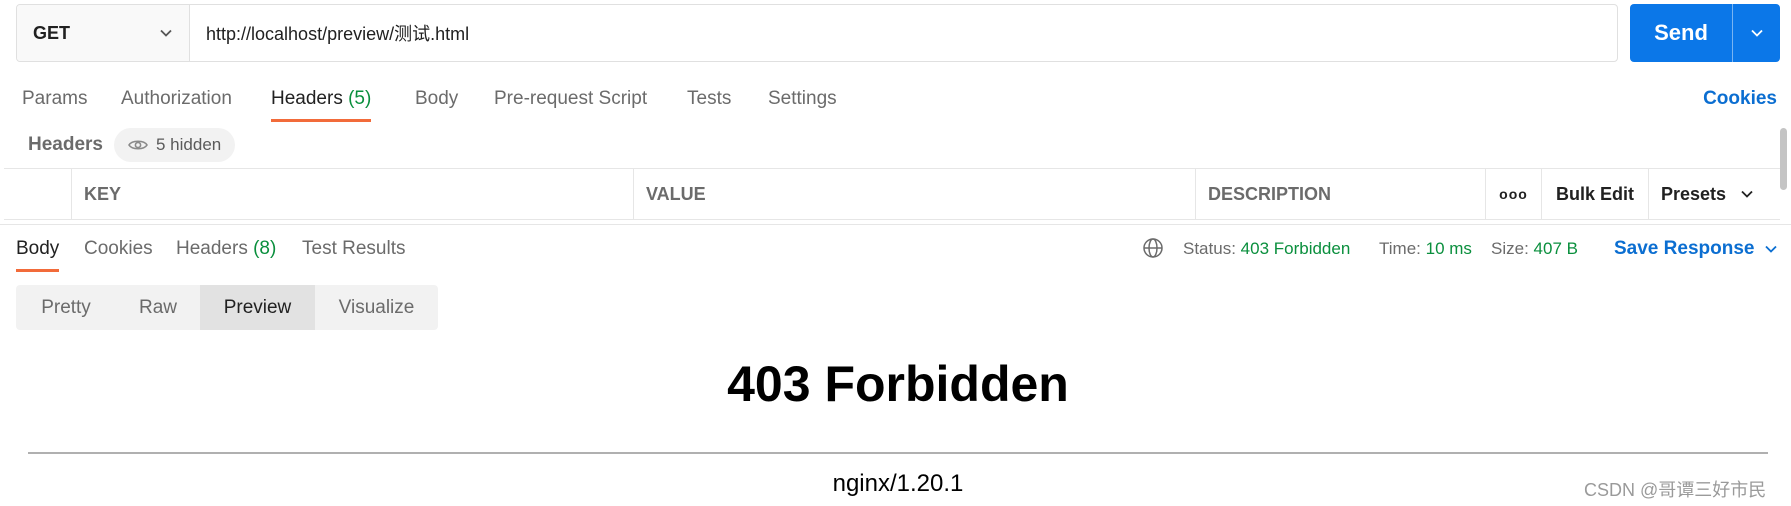  What do you see at coordinates (709, 103) in the screenshot?
I see `tab-tests: Tests` at bounding box center [709, 103].